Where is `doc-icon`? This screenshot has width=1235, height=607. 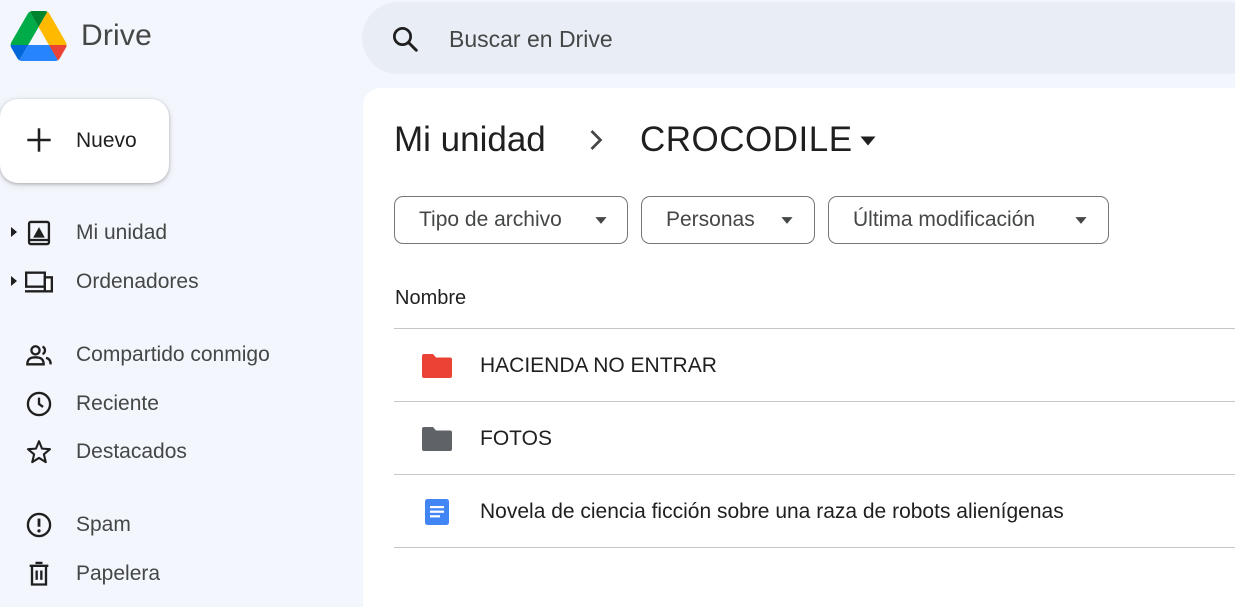
doc-icon is located at coordinates (437, 512).